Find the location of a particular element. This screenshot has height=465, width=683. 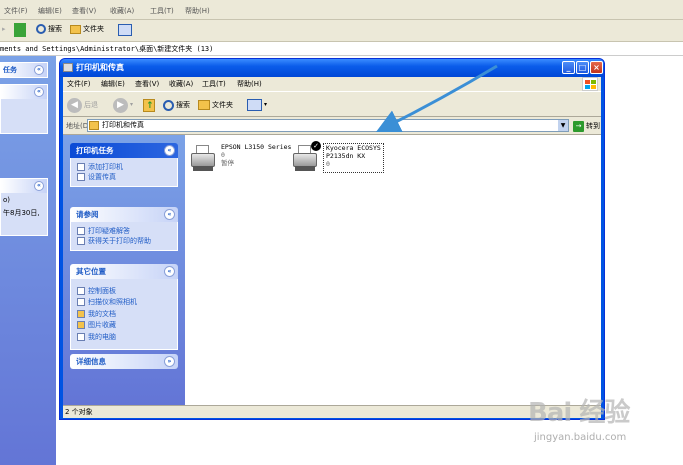

watermark: Bai 经验 jingyan.baidu.com is located at coordinates (603, 423).